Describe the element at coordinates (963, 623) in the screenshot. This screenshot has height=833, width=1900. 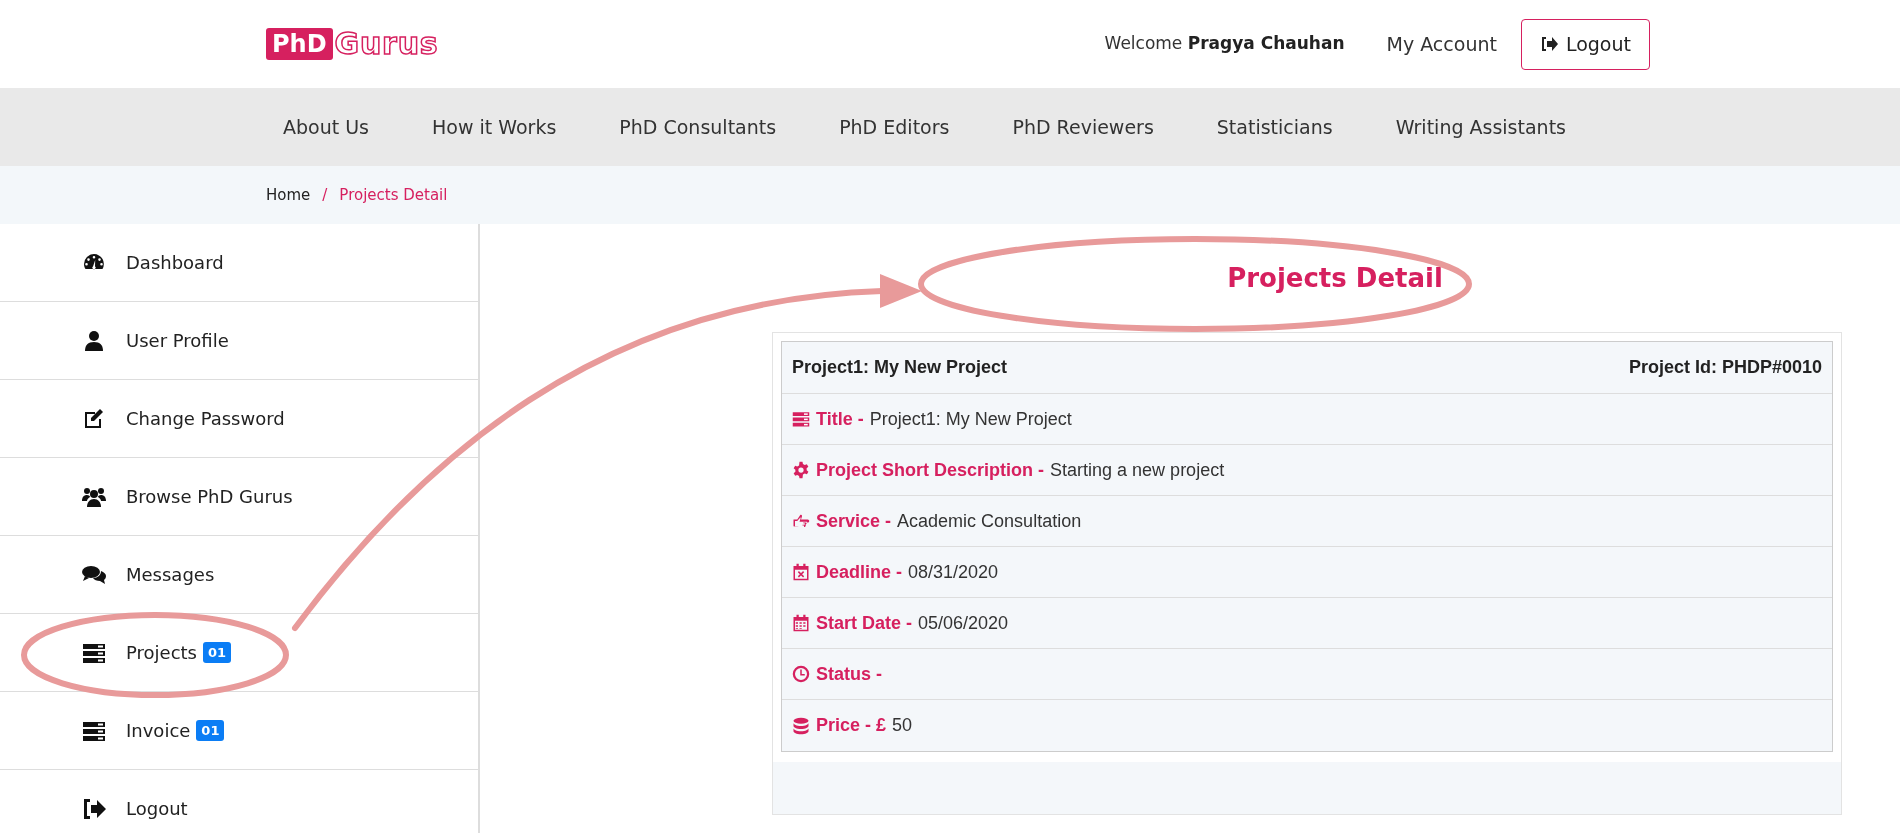
I see `field-value: 05/06/2020` at that location.